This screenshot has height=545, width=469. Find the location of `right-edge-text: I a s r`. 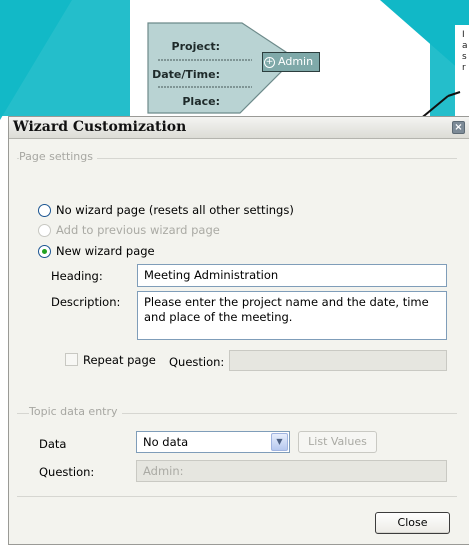

right-edge-text: I a s r is located at coordinates (465, 51).